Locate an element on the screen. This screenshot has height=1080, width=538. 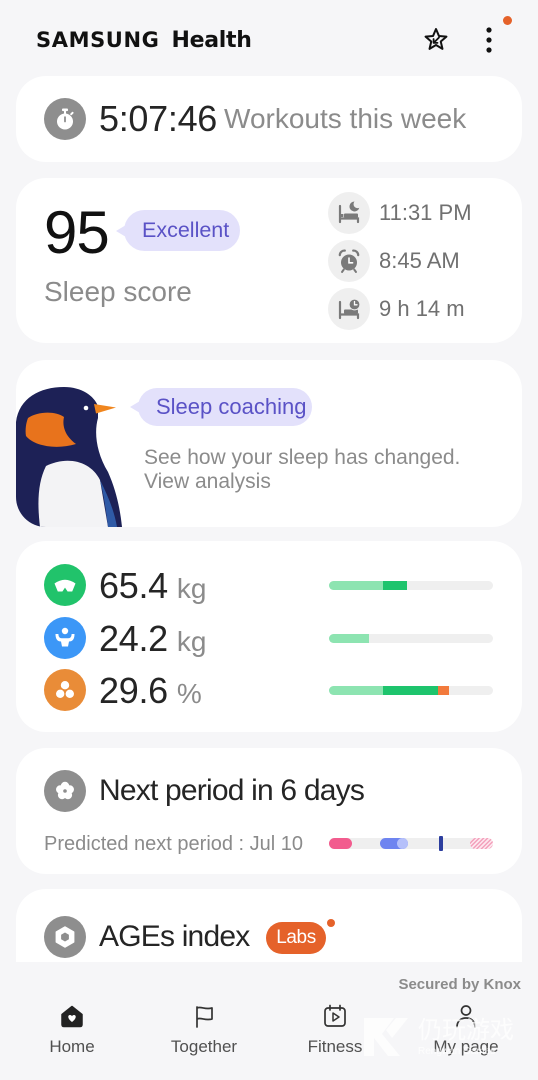
next-period-title: Next period in 6 days is located at coordinates (232, 790).